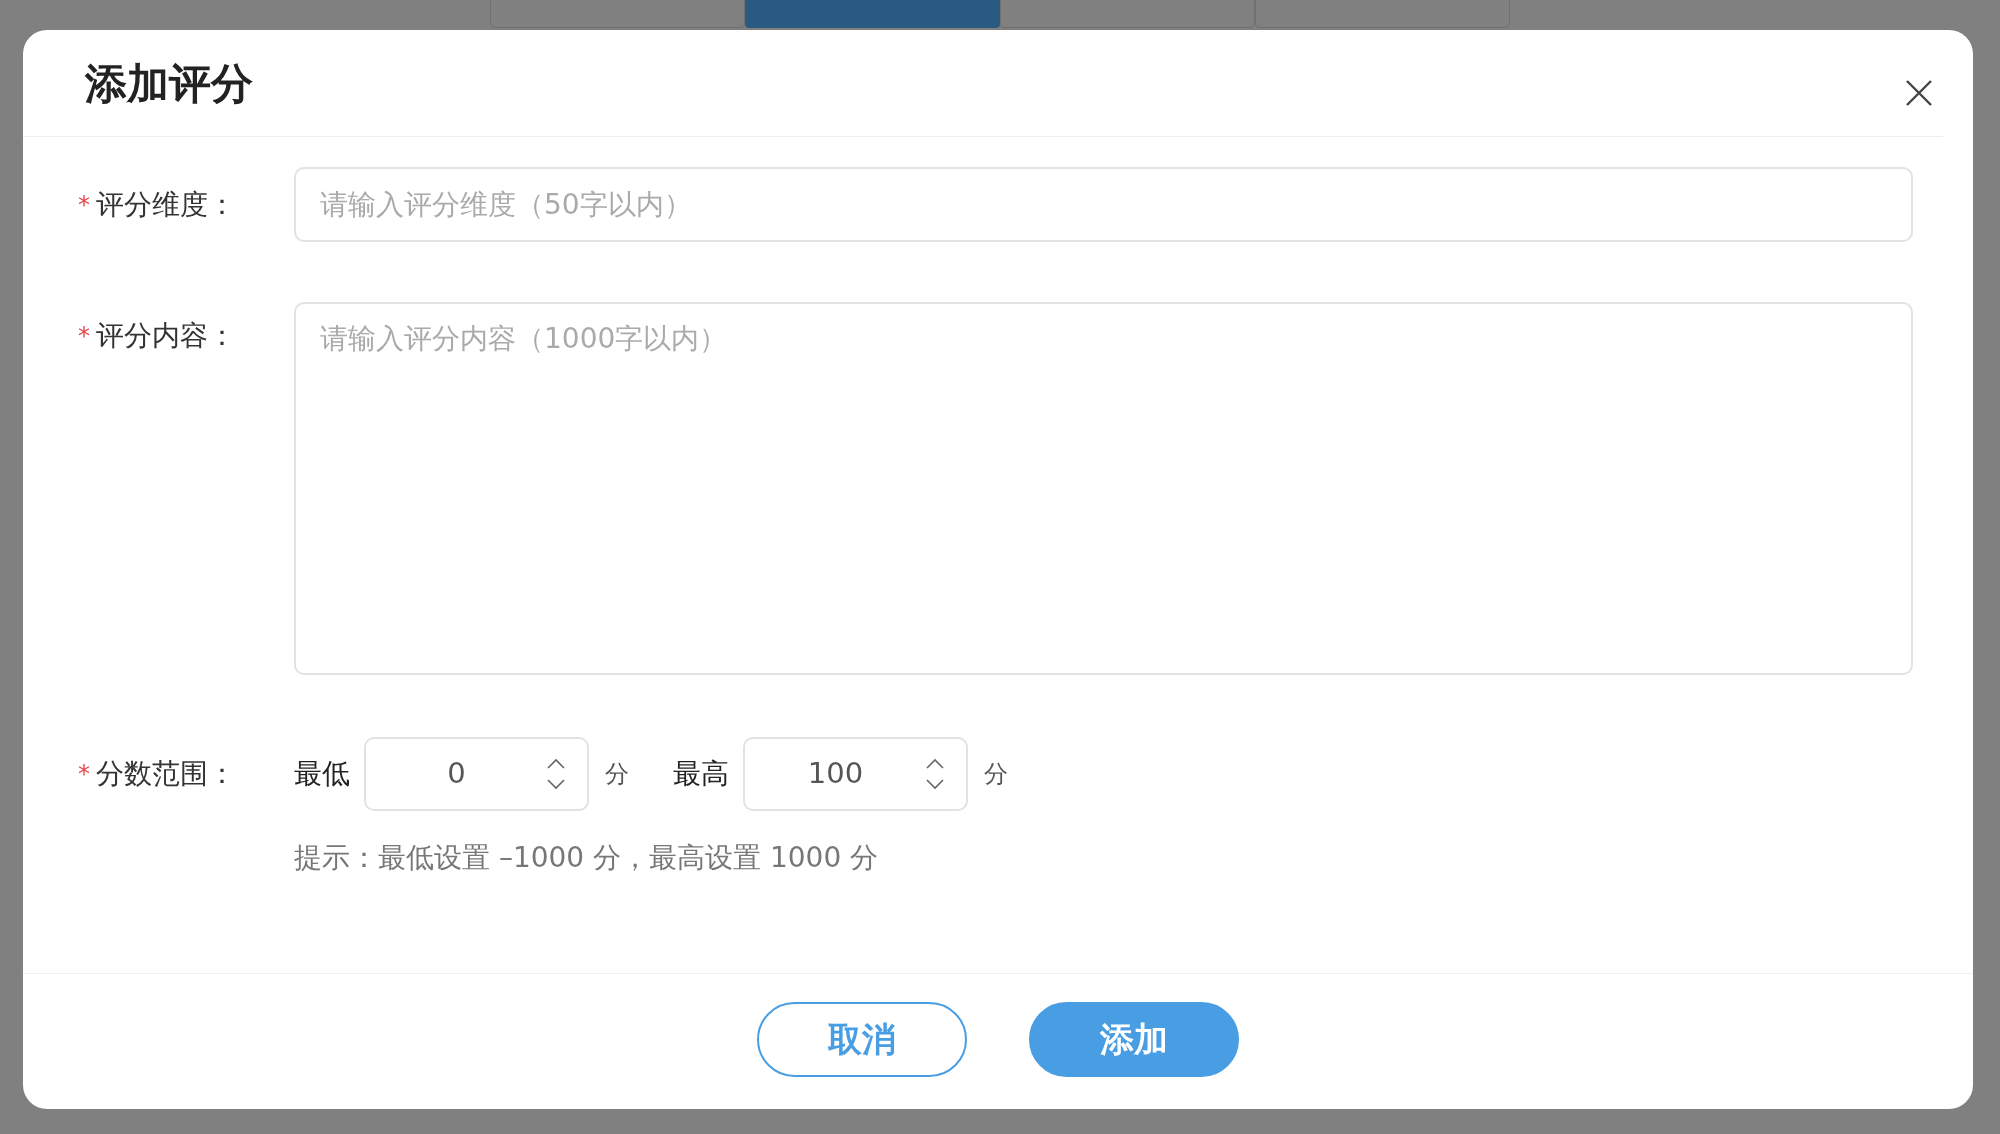 The width and height of the screenshot is (2000, 1134). Describe the element at coordinates (587, 858) in the screenshot. I see `hint-text: 提示：最低设置 –1000 分，最高设置 1000 分` at that location.